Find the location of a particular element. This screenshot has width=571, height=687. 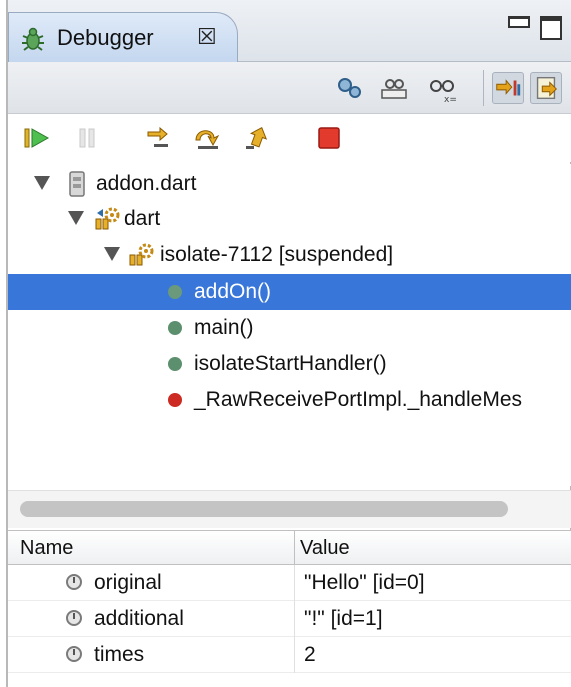

show-variables-icon is located at coordinates (394, 88).